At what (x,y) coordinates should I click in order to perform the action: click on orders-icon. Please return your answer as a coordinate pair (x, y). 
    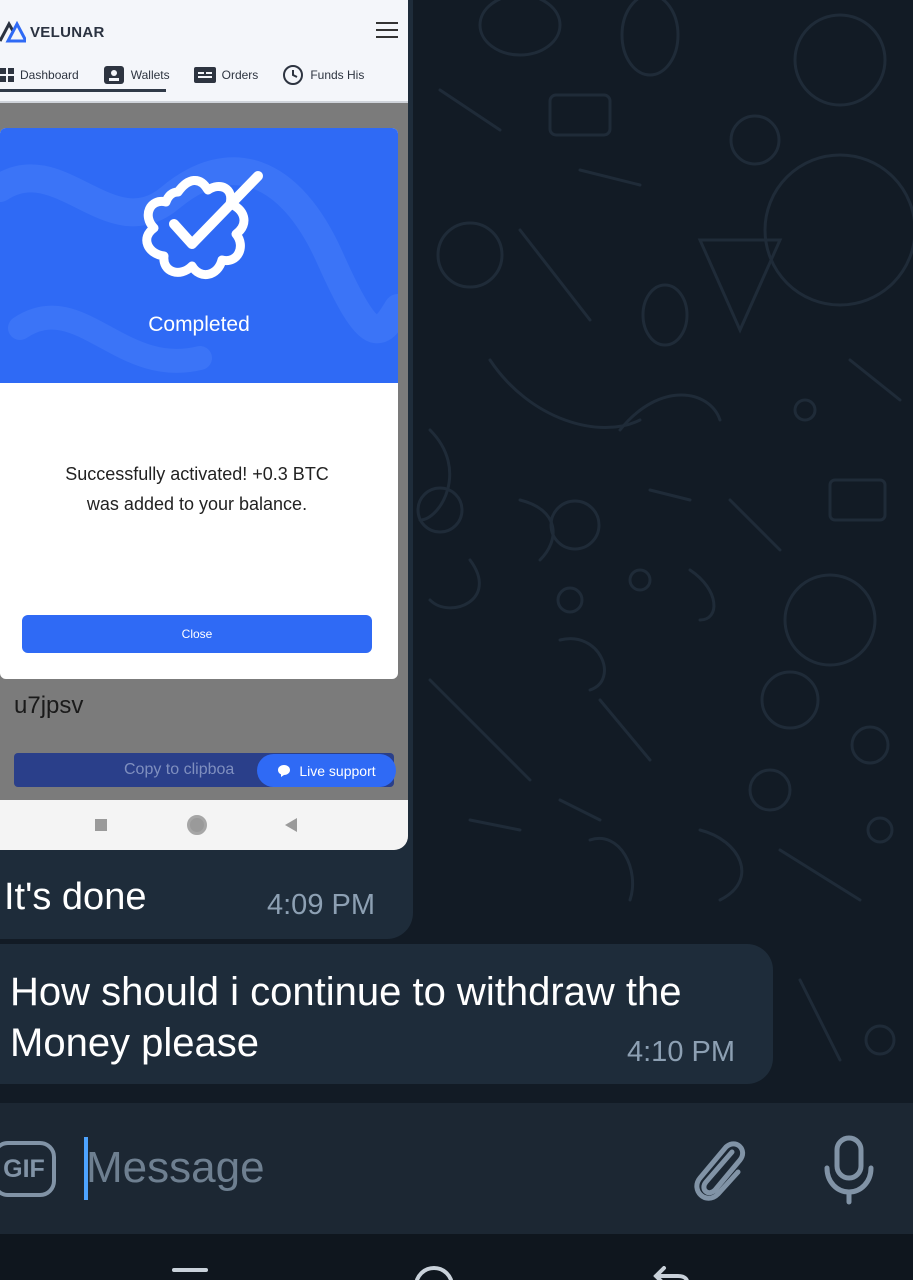
    Looking at the image, I should click on (204, 75).